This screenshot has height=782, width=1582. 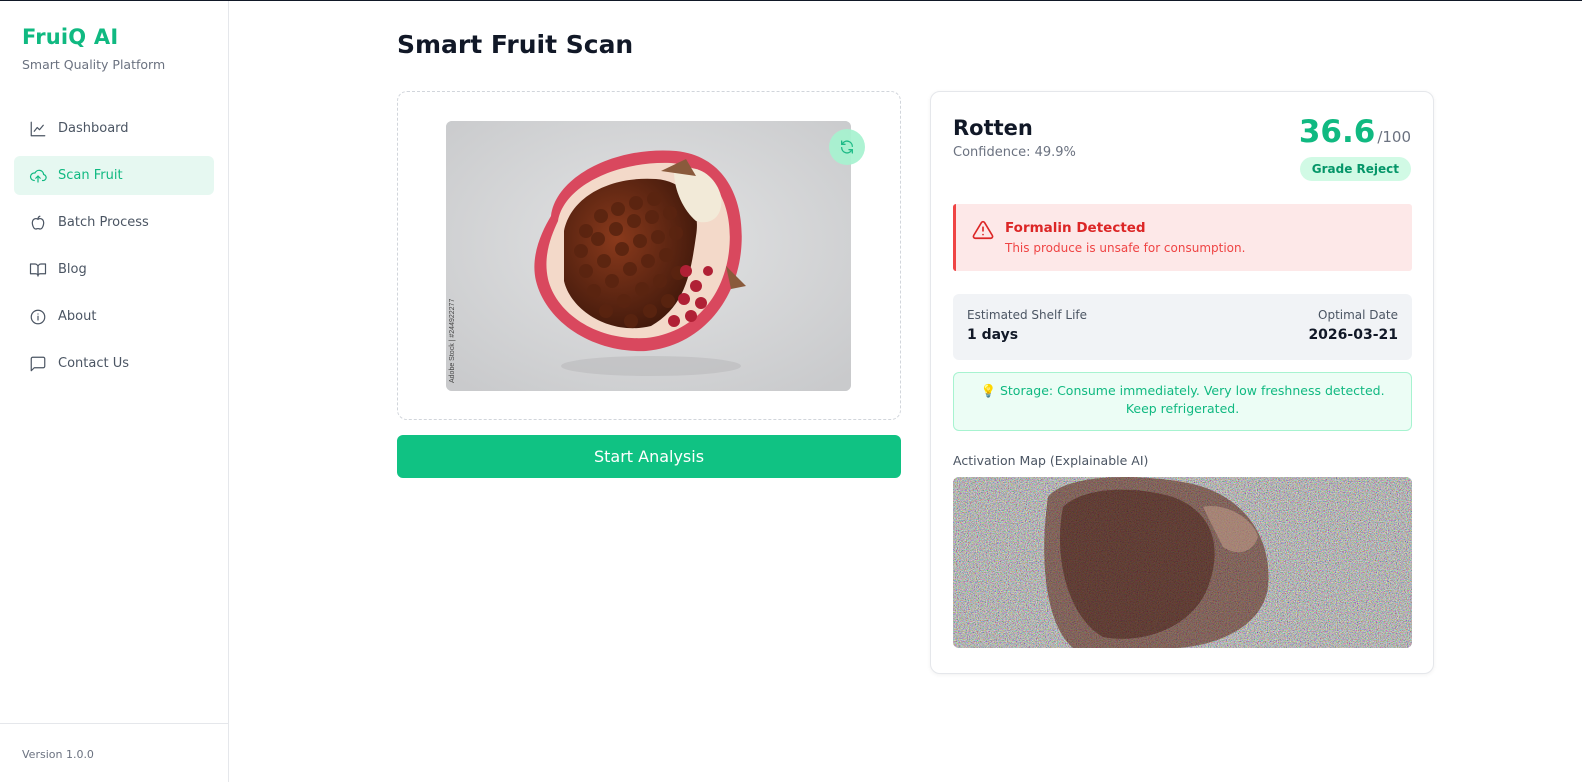 What do you see at coordinates (90, 175) in the screenshot?
I see `sidebar-item-label: Scan Fruit` at bounding box center [90, 175].